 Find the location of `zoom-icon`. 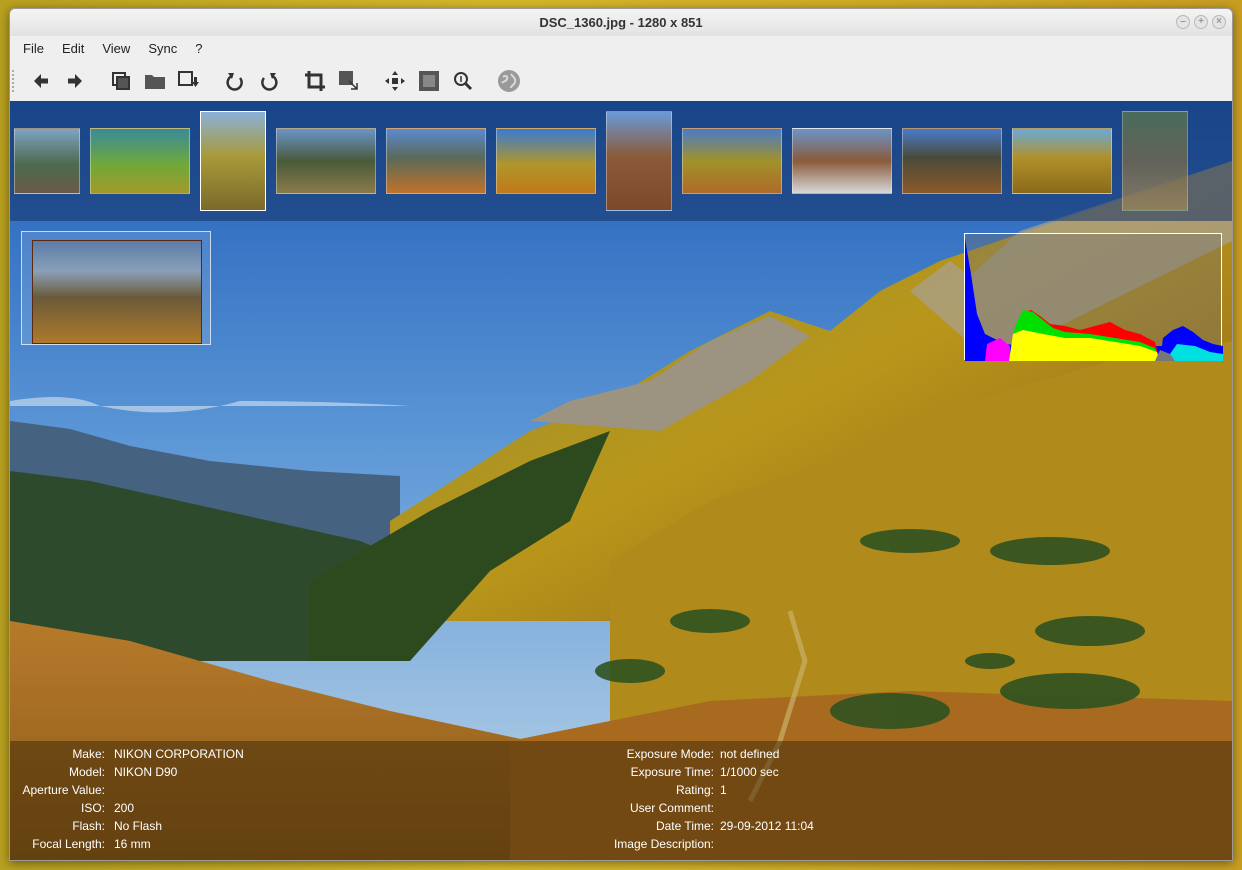

zoom-icon is located at coordinates (463, 80).